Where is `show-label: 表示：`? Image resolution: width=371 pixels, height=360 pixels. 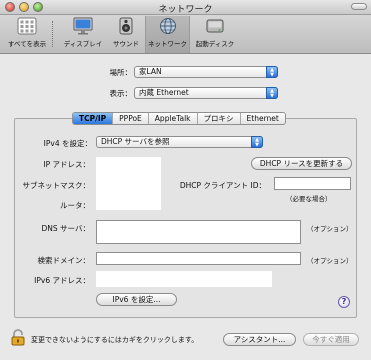
show-label: 表示： is located at coordinates (121, 93).